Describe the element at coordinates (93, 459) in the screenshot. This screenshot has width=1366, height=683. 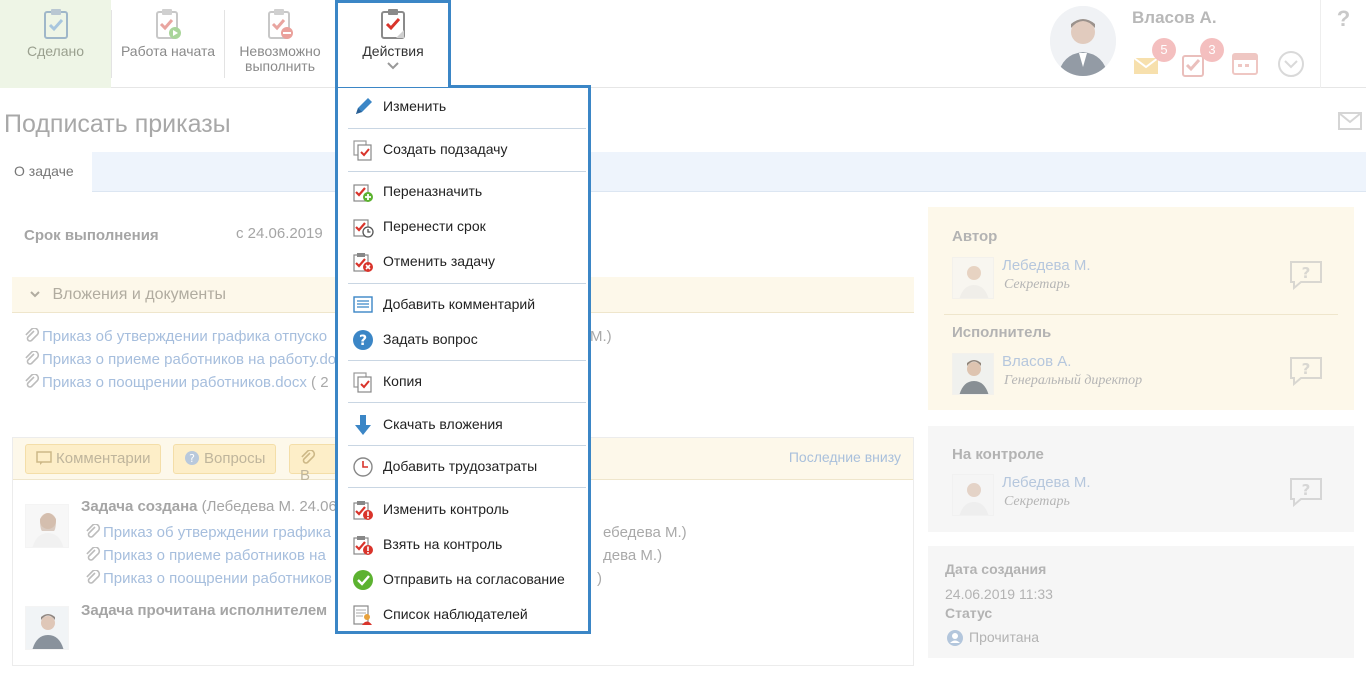
I see `comments-tab: Комментарии` at that location.